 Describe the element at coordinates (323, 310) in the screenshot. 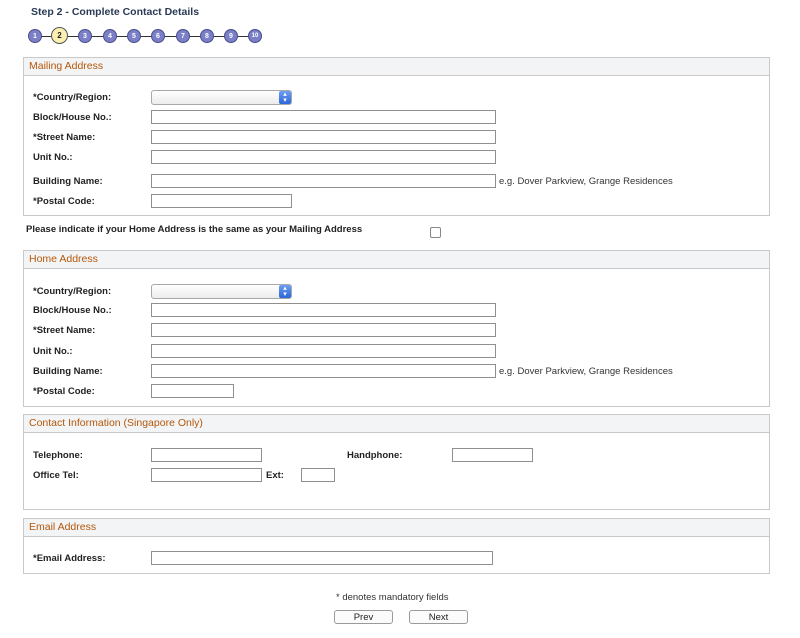

I see `home-block-input` at that location.